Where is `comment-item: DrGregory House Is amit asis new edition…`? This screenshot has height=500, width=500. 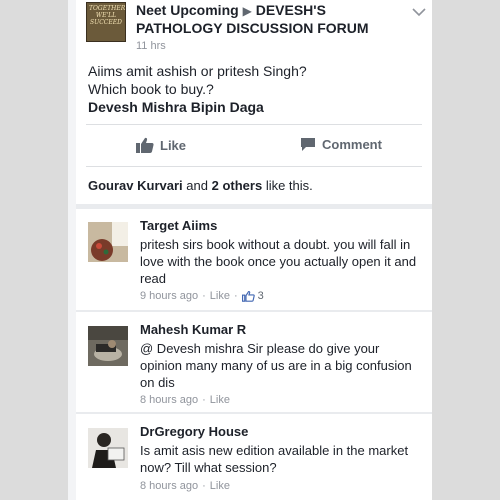
comment-item: DrGregory House Is amit asis new edition… is located at coordinates (254, 459).